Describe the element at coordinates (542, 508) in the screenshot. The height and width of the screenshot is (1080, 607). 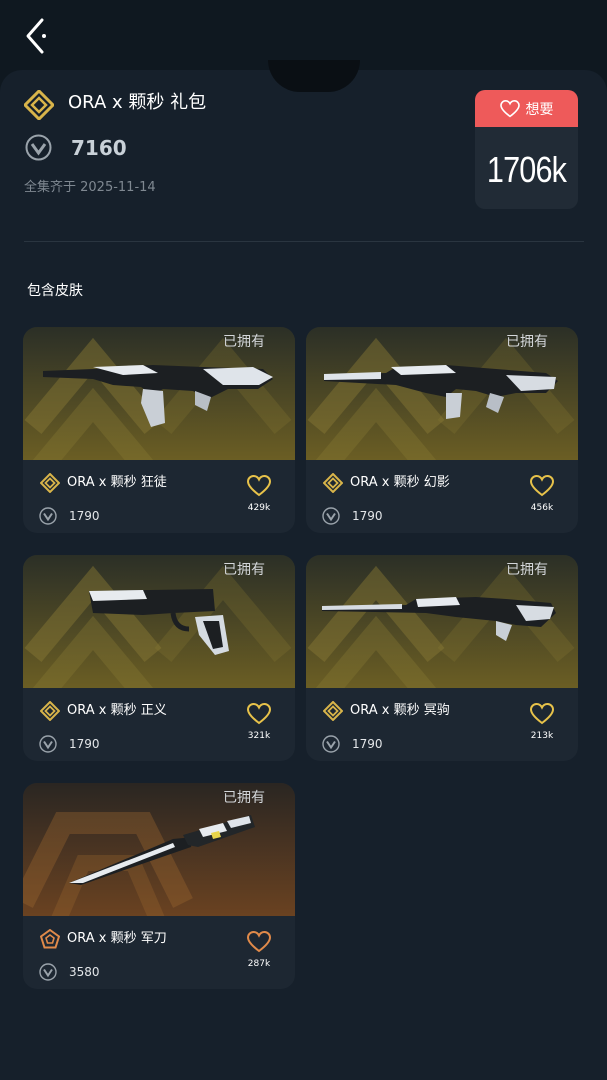
I see `skin-likes: 456k` at that location.